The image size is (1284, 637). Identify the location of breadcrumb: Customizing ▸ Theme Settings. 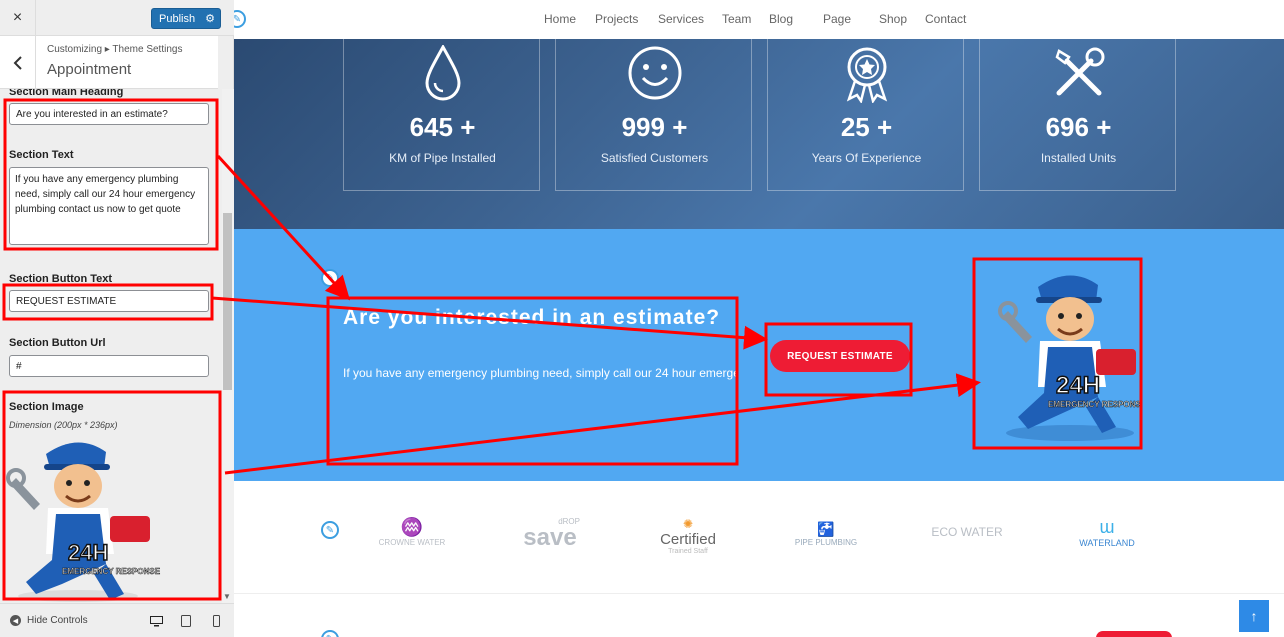
(115, 49).